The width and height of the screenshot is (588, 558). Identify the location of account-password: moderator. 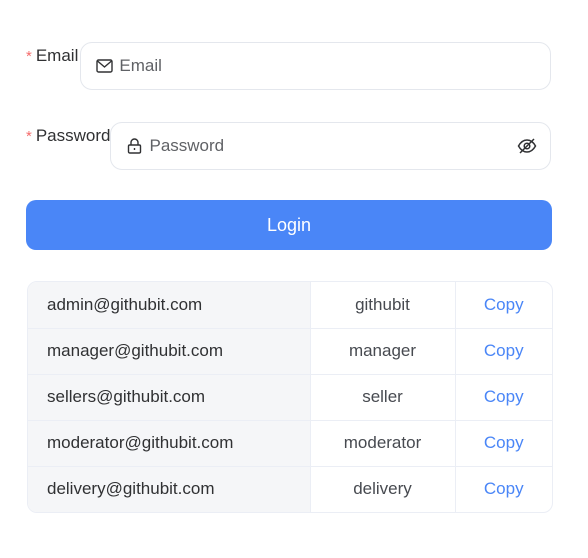
(383, 443).